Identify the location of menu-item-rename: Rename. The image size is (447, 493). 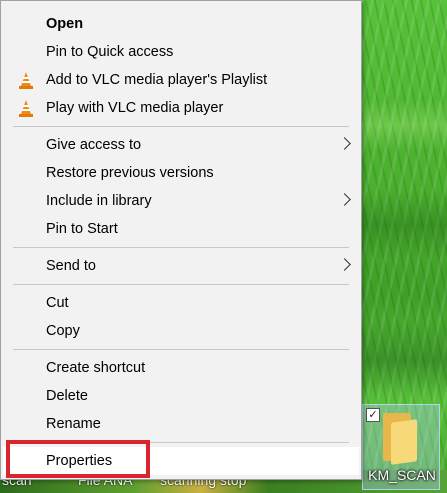
(181, 424).